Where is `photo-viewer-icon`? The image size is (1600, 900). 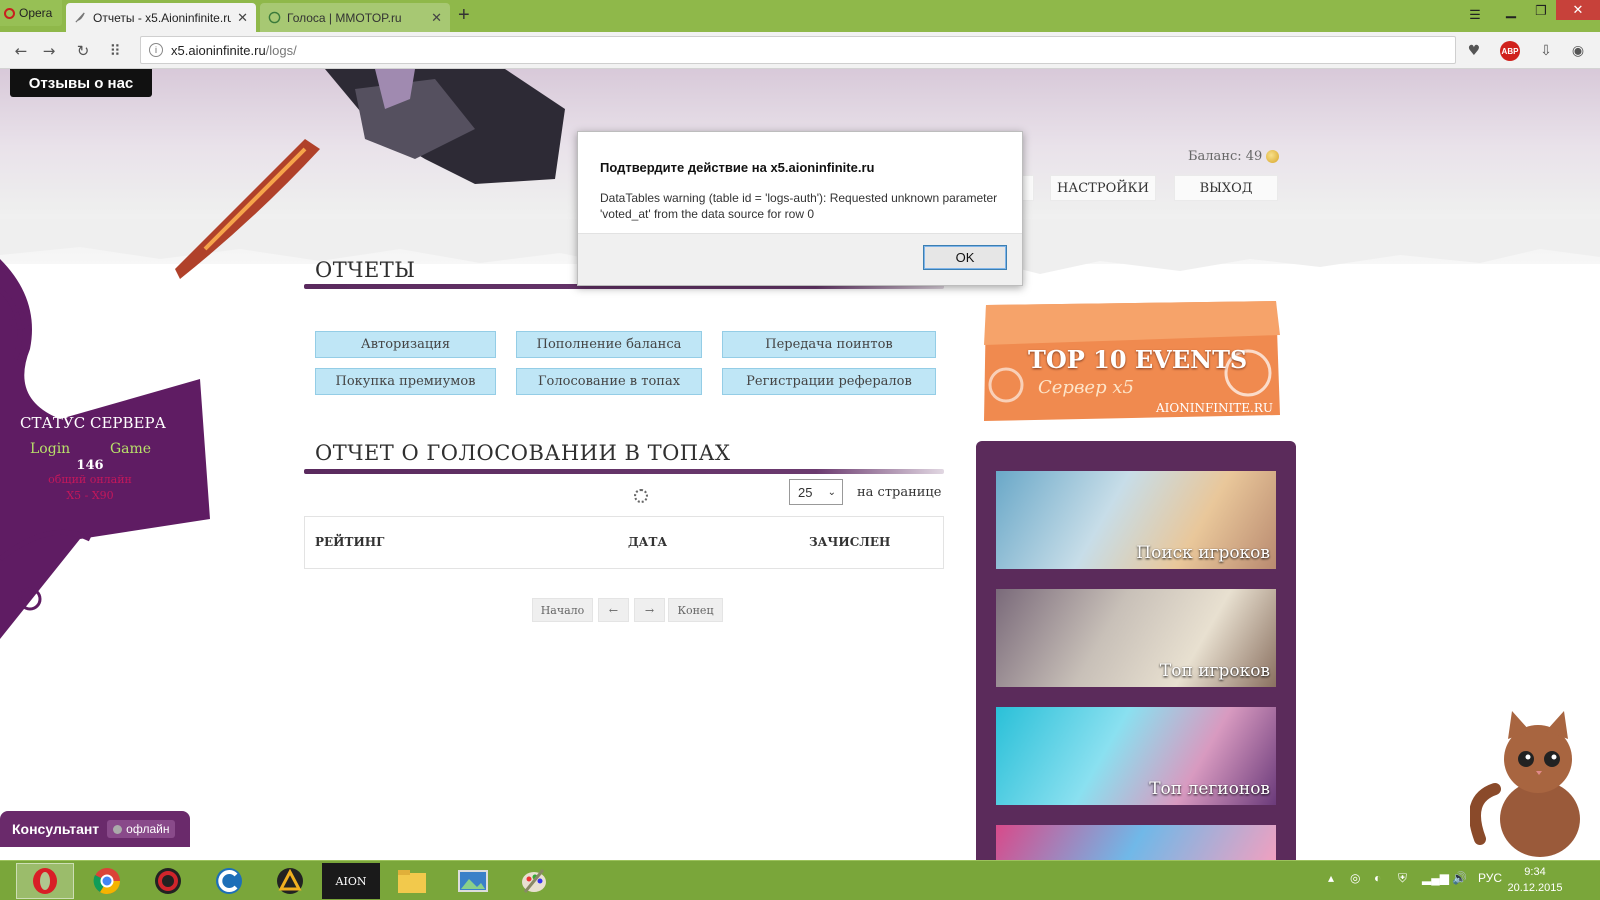 photo-viewer-icon is located at coordinates (473, 881).